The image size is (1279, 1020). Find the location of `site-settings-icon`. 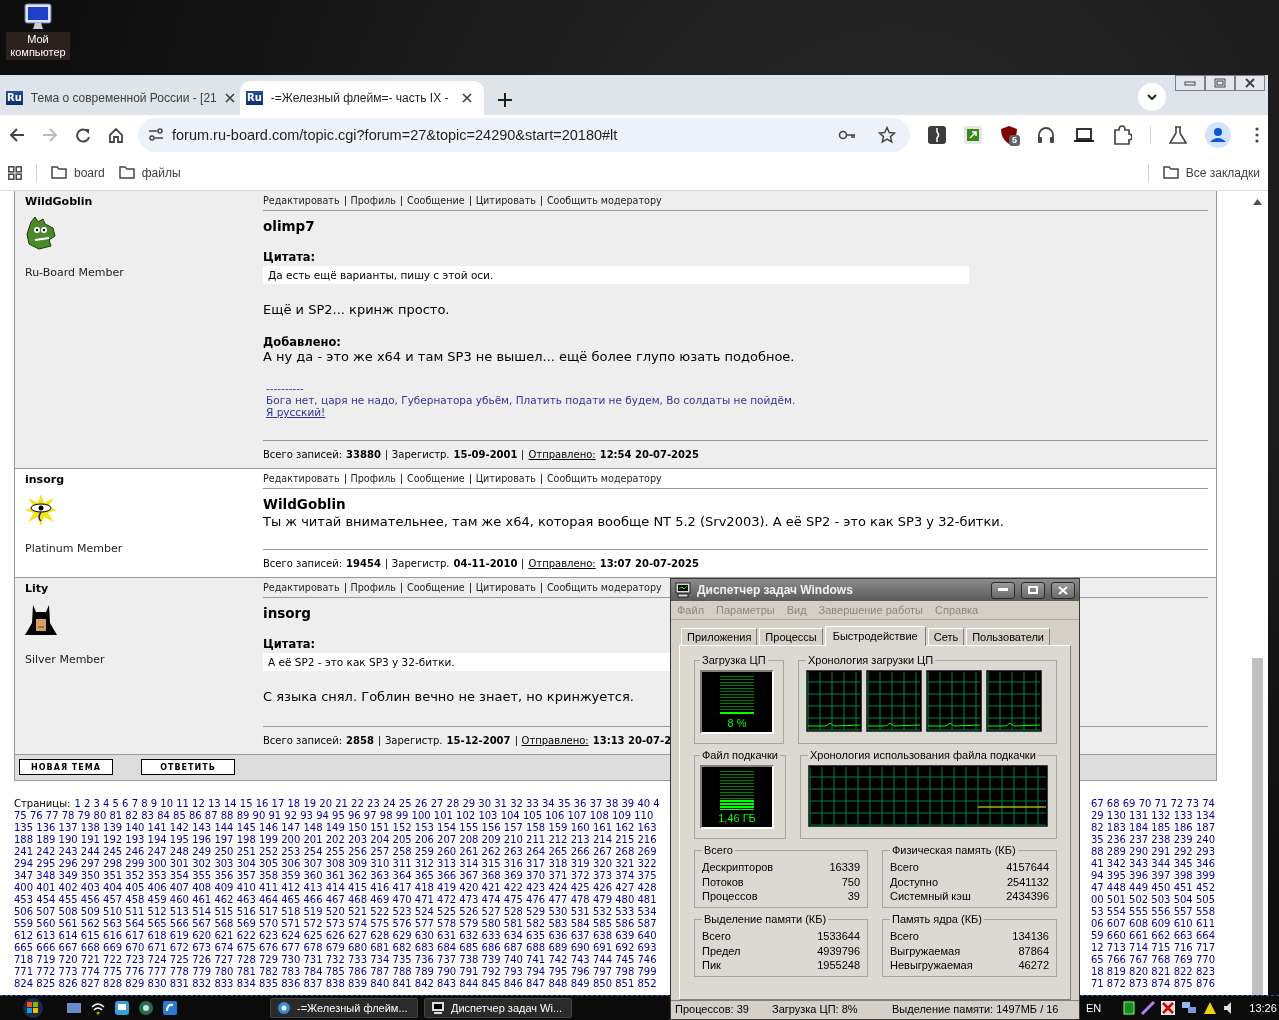

site-settings-icon is located at coordinates (156, 135).